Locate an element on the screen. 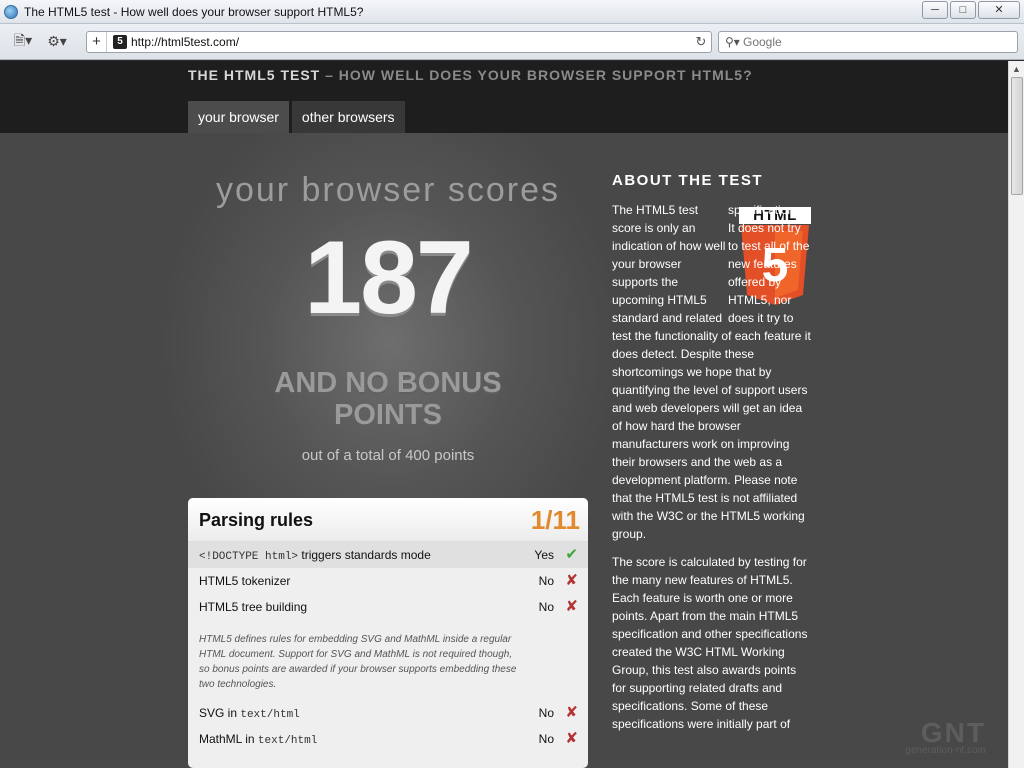 The image size is (1024, 768). window-controls: ─ □ ✕ is located at coordinates (971, 10).